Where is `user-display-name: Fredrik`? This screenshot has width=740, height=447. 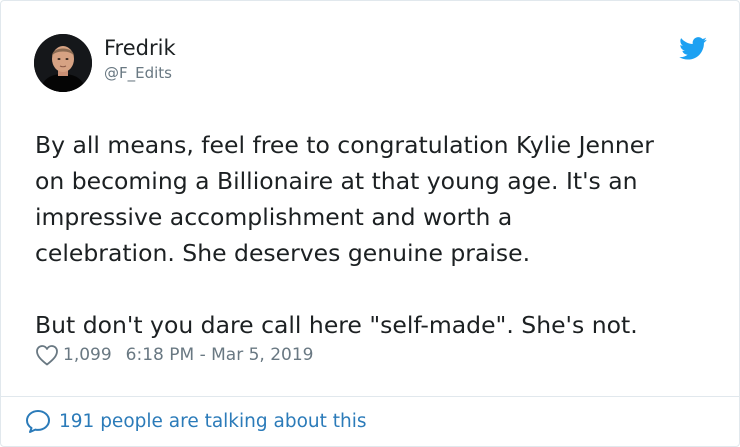 user-display-name: Fredrik is located at coordinates (140, 48).